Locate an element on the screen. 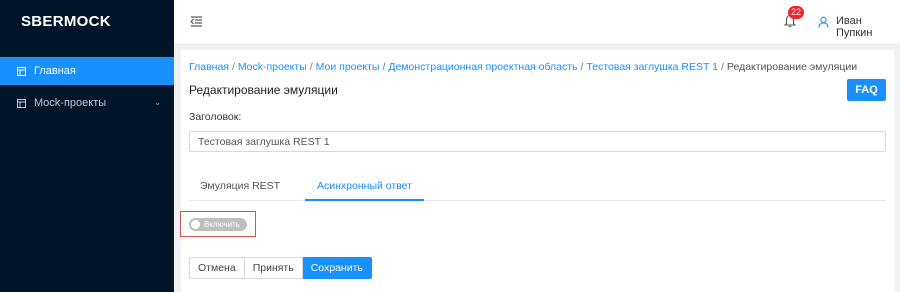 The height and width of the screenshot is (292, 900). tab-emulation-rest: Эмуляция REST is located at coordinates (240, 185).